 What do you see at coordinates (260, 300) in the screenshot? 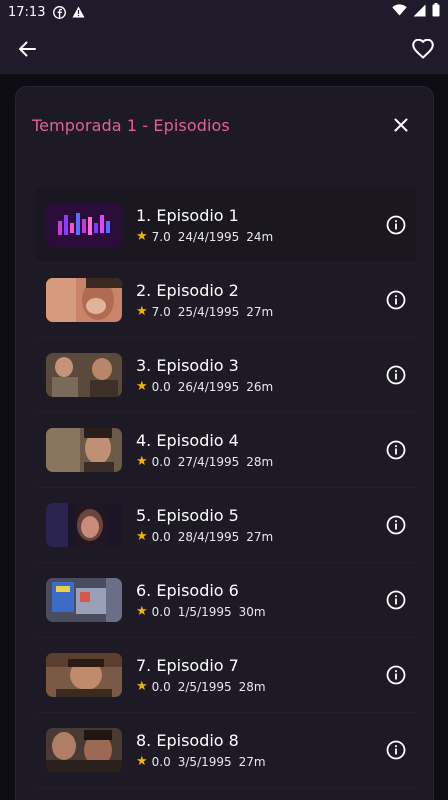
I see `episode-text: 2. Episodio 2 ★ 7.0 25/4/1995 27m` at bounding box center [260, 300].